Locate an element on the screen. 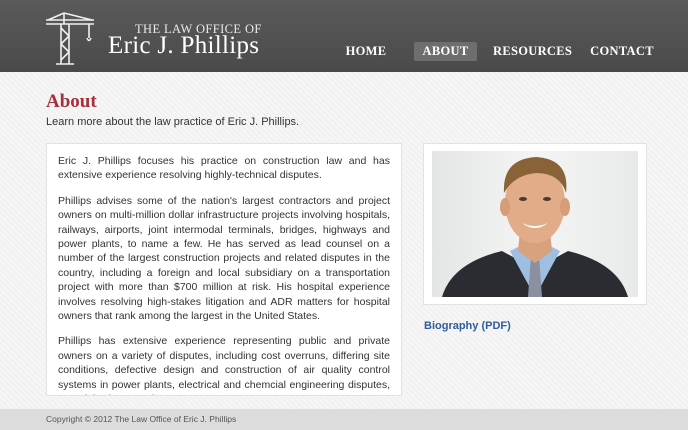 The height and width of the screenshot is (430, 688). nav-home: HOME is located at coordinates (366, 51).